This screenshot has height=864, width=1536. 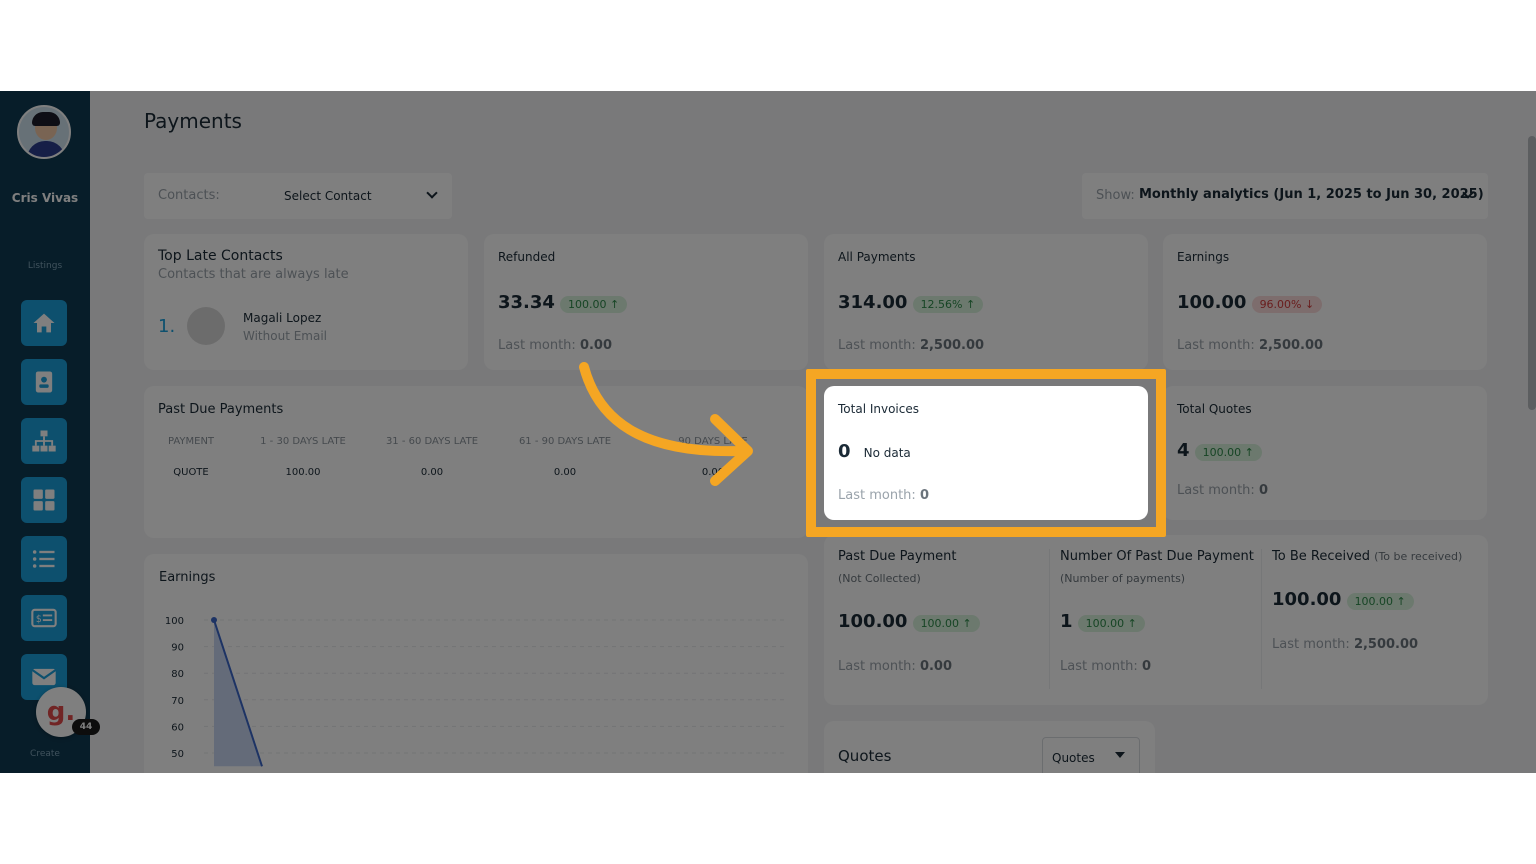 What do you see at coordinates (1146, 666) in the screenshot?
I see `num-past-due-last-value: 0` at bounding box center [1146, 666].